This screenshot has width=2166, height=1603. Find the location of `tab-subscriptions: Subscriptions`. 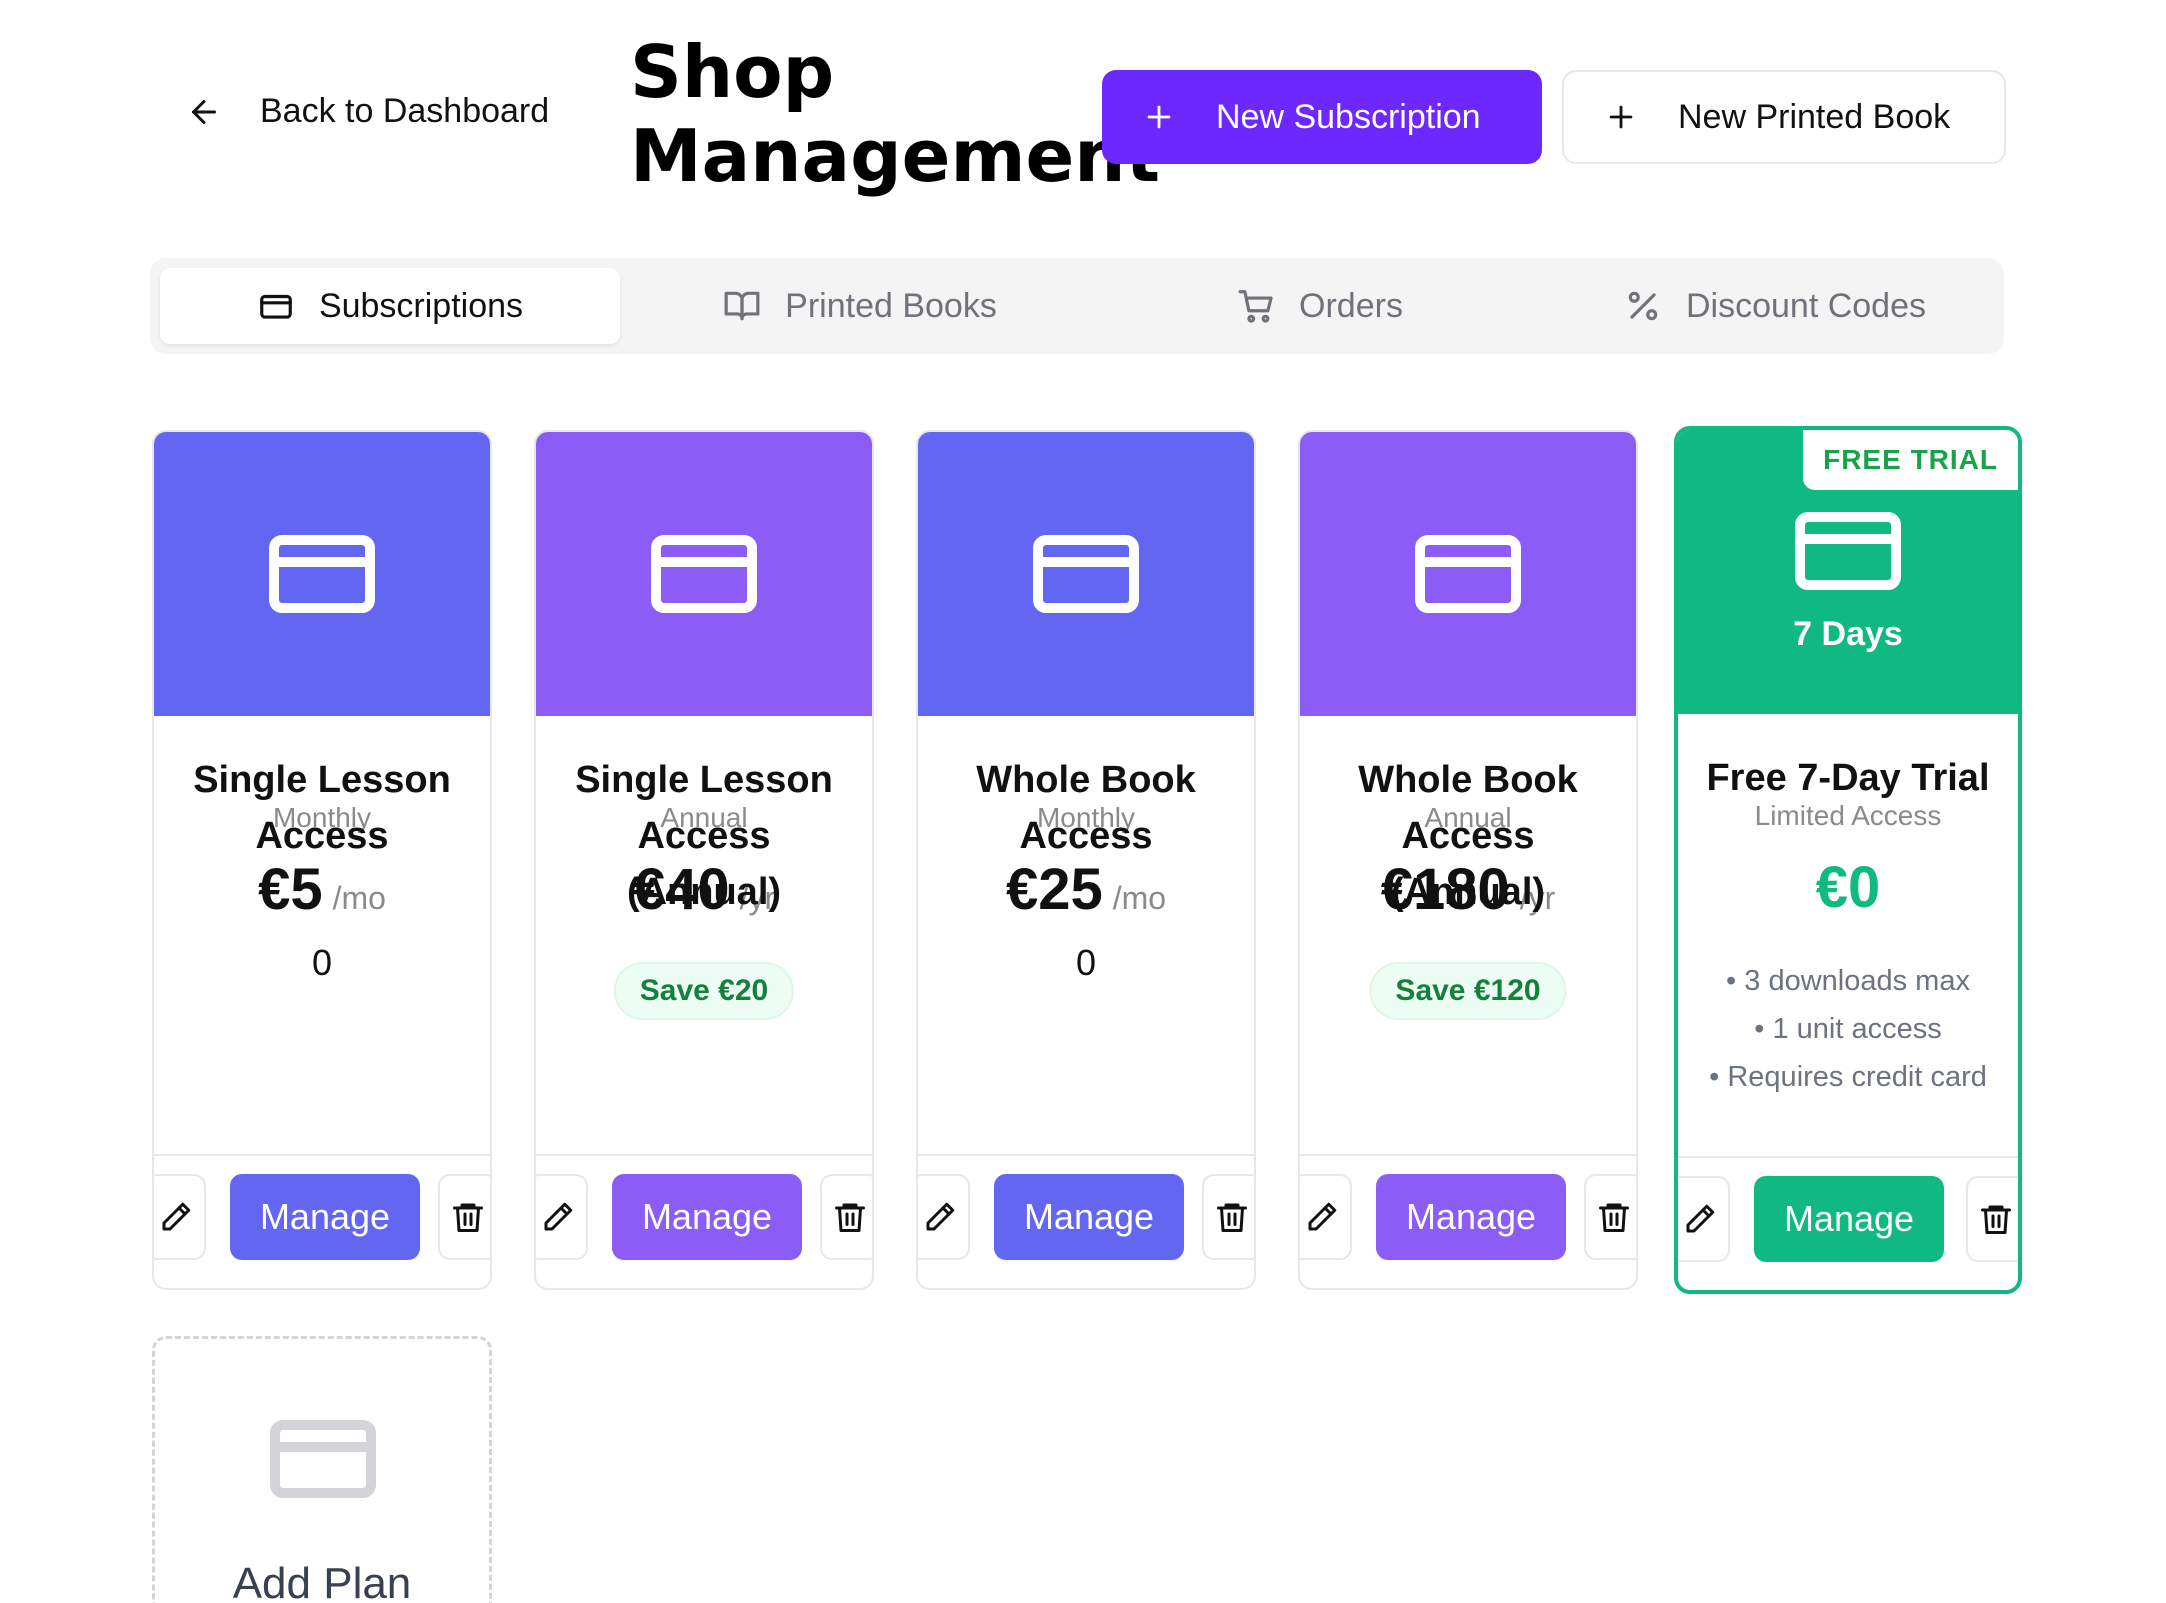

tab-subscriptions: Subscriptions is located at coordinates (390, 306).